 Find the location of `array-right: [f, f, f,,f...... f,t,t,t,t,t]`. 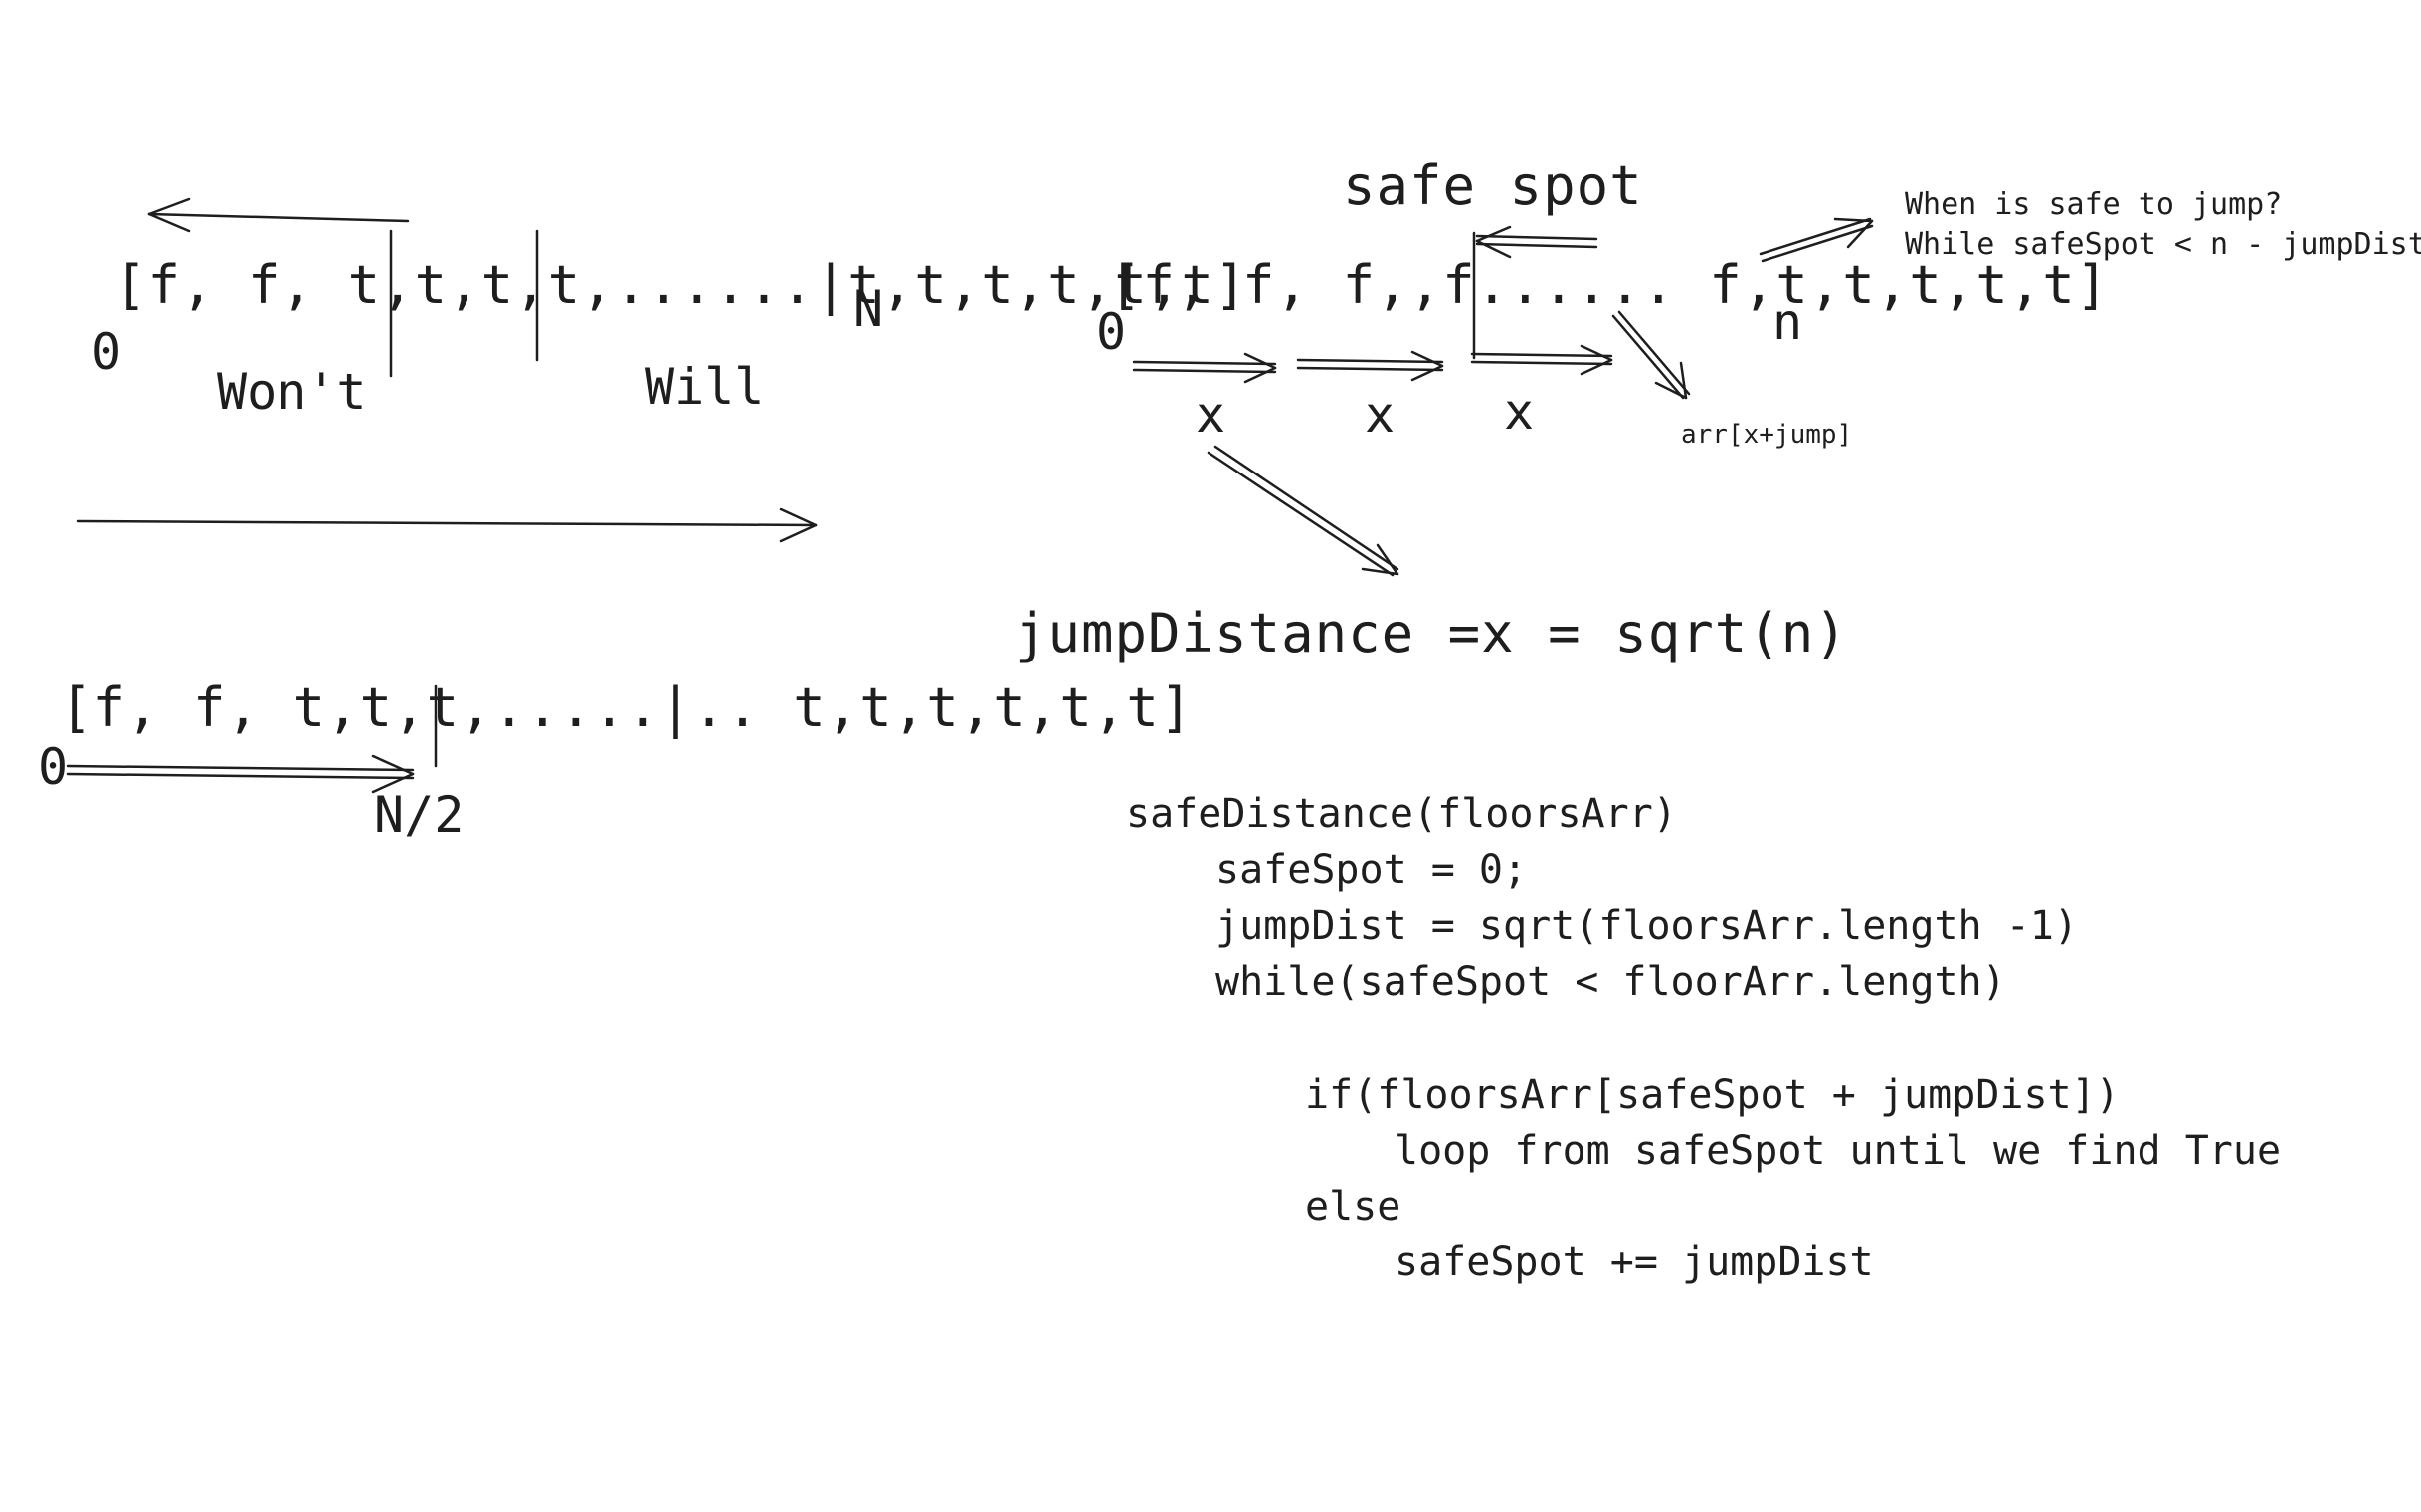

array-right: [f, f, f,,f...... f,t,t,t,t,t] is located at coordinates (1609, 285).